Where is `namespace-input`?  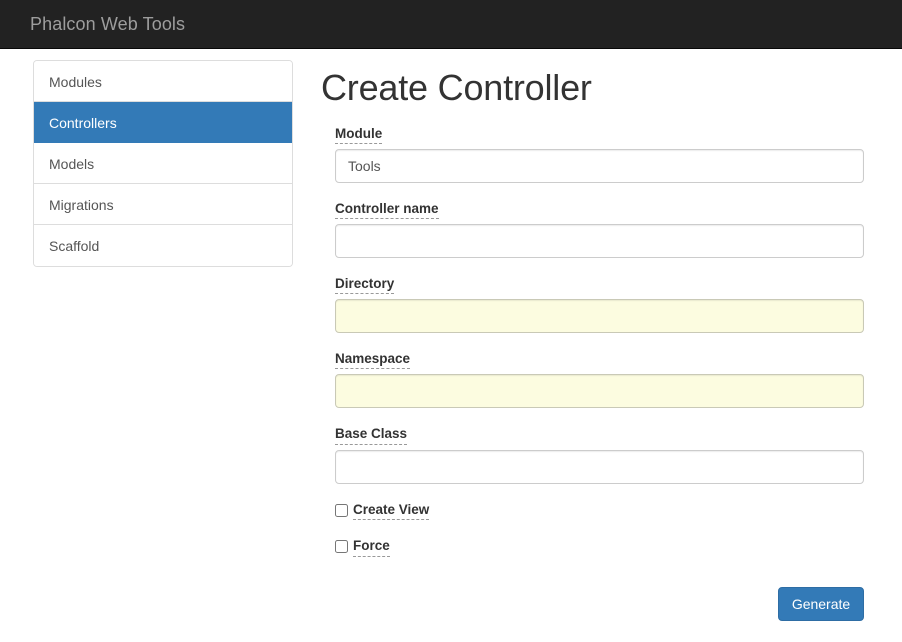
namespace-input is located at coordinates (599, 391).